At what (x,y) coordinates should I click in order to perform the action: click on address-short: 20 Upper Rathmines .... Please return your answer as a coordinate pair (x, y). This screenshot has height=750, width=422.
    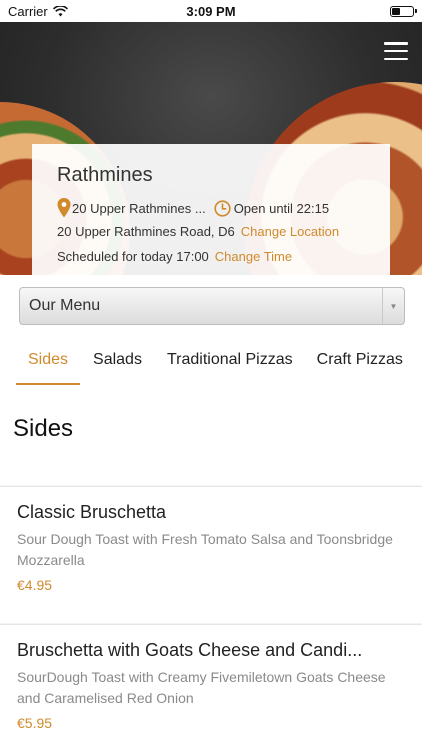
    Looking at the image, I should click on (139, 208).